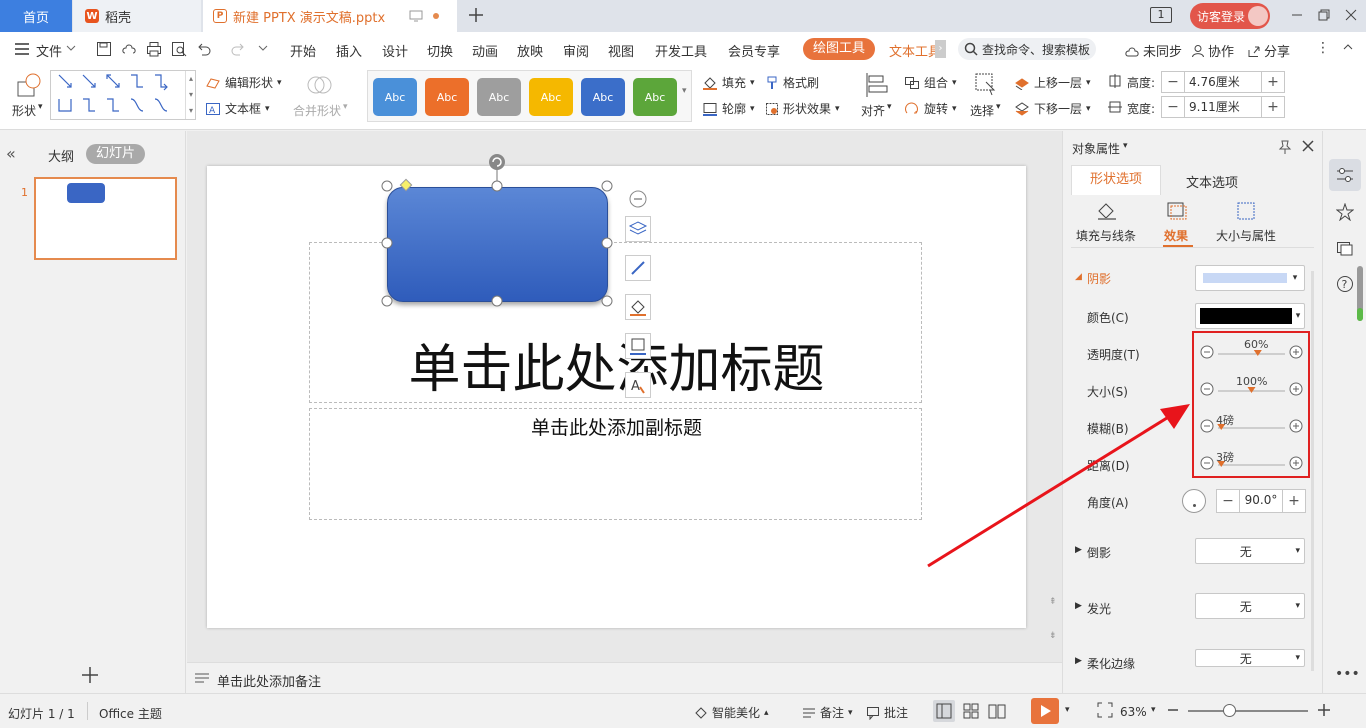 The image size is (1366, 728). What do you see at coordinates (24, 110) in the screenshot?
I see `shape-tool-label: 形状` at bounding box center [24, 110].